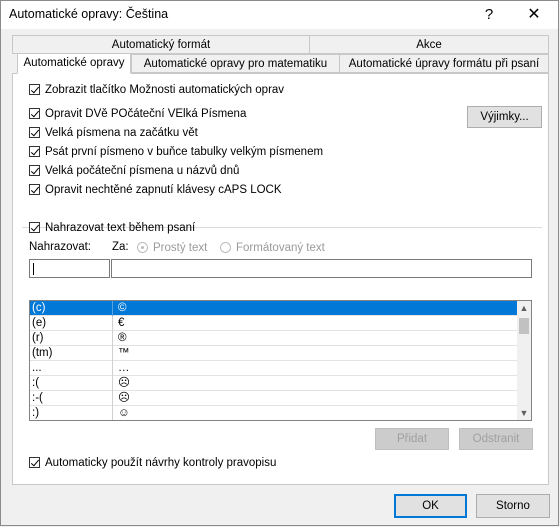 This screenshot has width=560, height=527. What do you see at coordinates (38, 338) in the screenshot?
I see `entry-from: (r)` at bounding box center [38, 338].